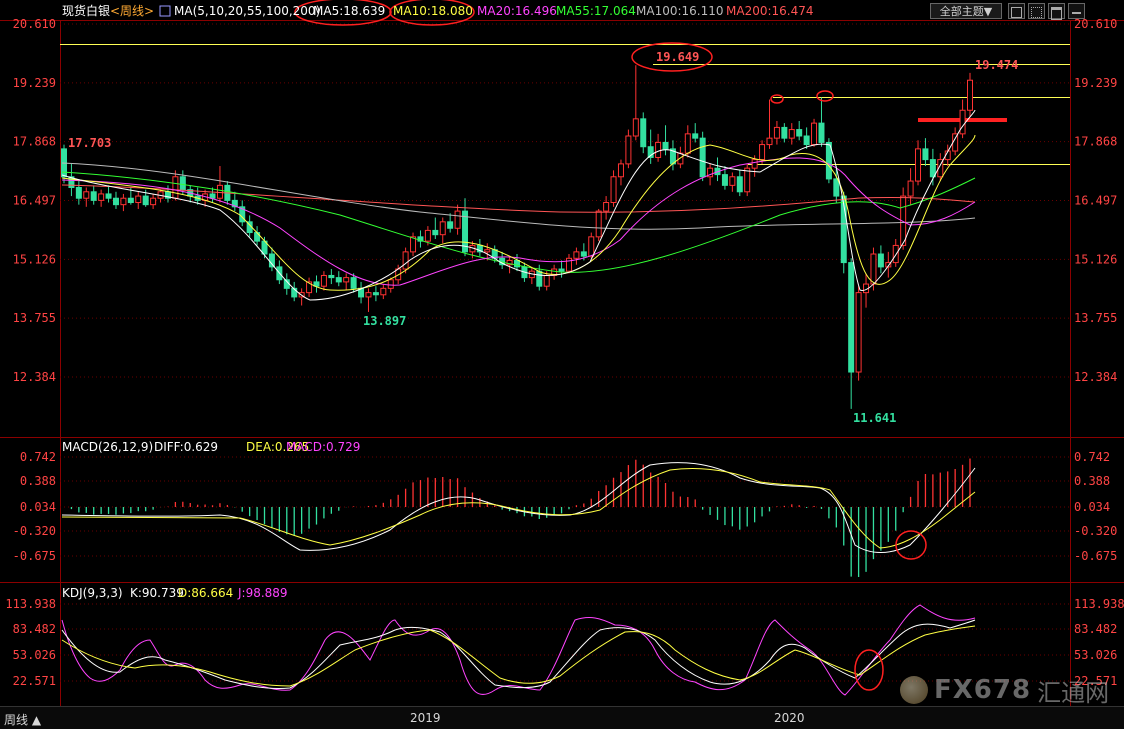 This screenshot has height=729, width=1124. I want to click on period-selector: 周线 ▲, so click(22, 719).